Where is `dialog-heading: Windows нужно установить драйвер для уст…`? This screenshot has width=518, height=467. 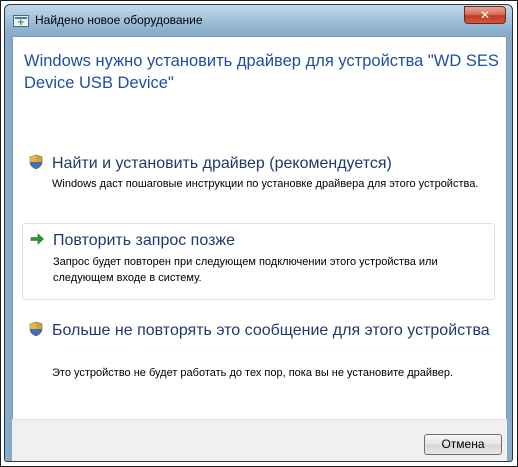
dialog-heading: Windows нужно установить драйвер для уст… is located at coordinates (261, 72).